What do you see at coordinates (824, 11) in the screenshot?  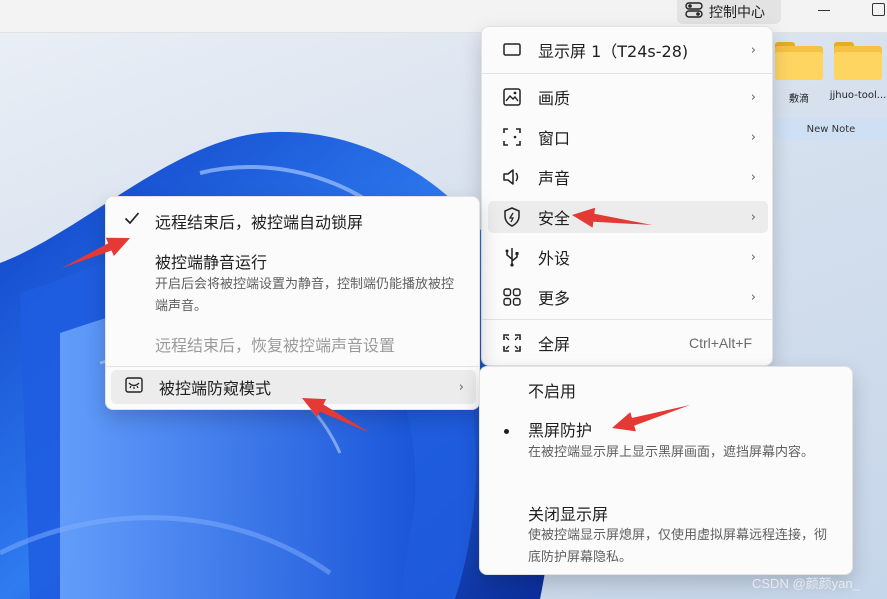 I see `minimize-button` at bounding box center [824, 11].